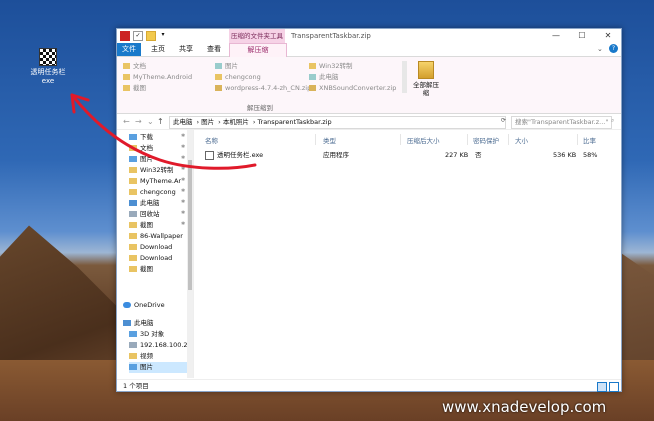 Image resolution: width=654 pixels, height=421 pixels. What do you see at coordinates (126, 121) in the screenshot?
I see `back-button: ←` at bounding box center [126, 121].